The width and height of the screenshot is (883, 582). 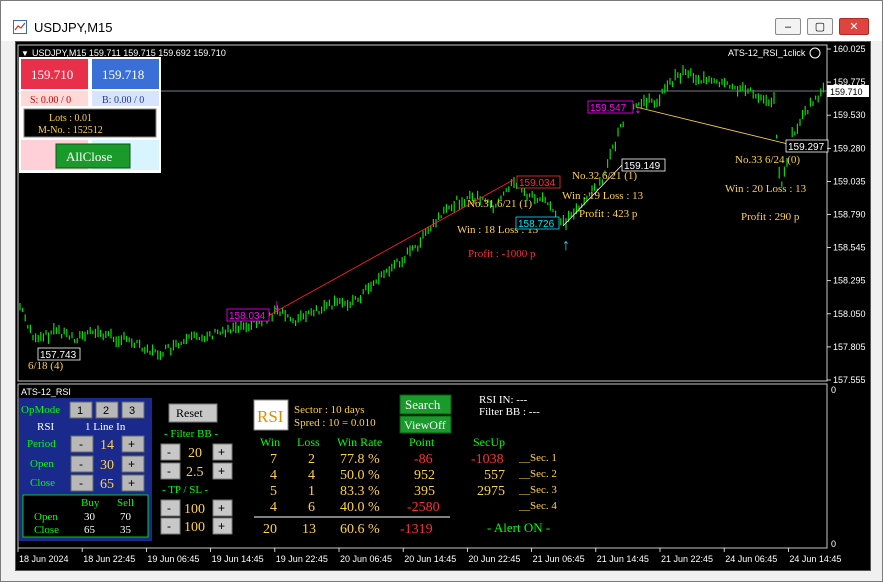 What do you see at coordinates (503, 400) in the screenshot?
I see `rsi-in-status: RSI IN: ---` at bounding box center [503, 400].